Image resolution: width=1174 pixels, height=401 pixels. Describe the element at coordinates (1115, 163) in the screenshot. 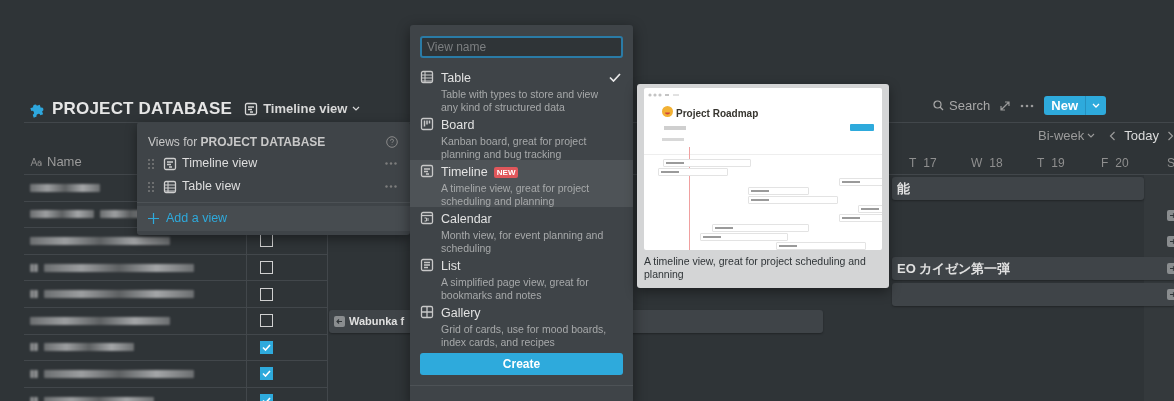

I see `day-label: F 20` at that location.